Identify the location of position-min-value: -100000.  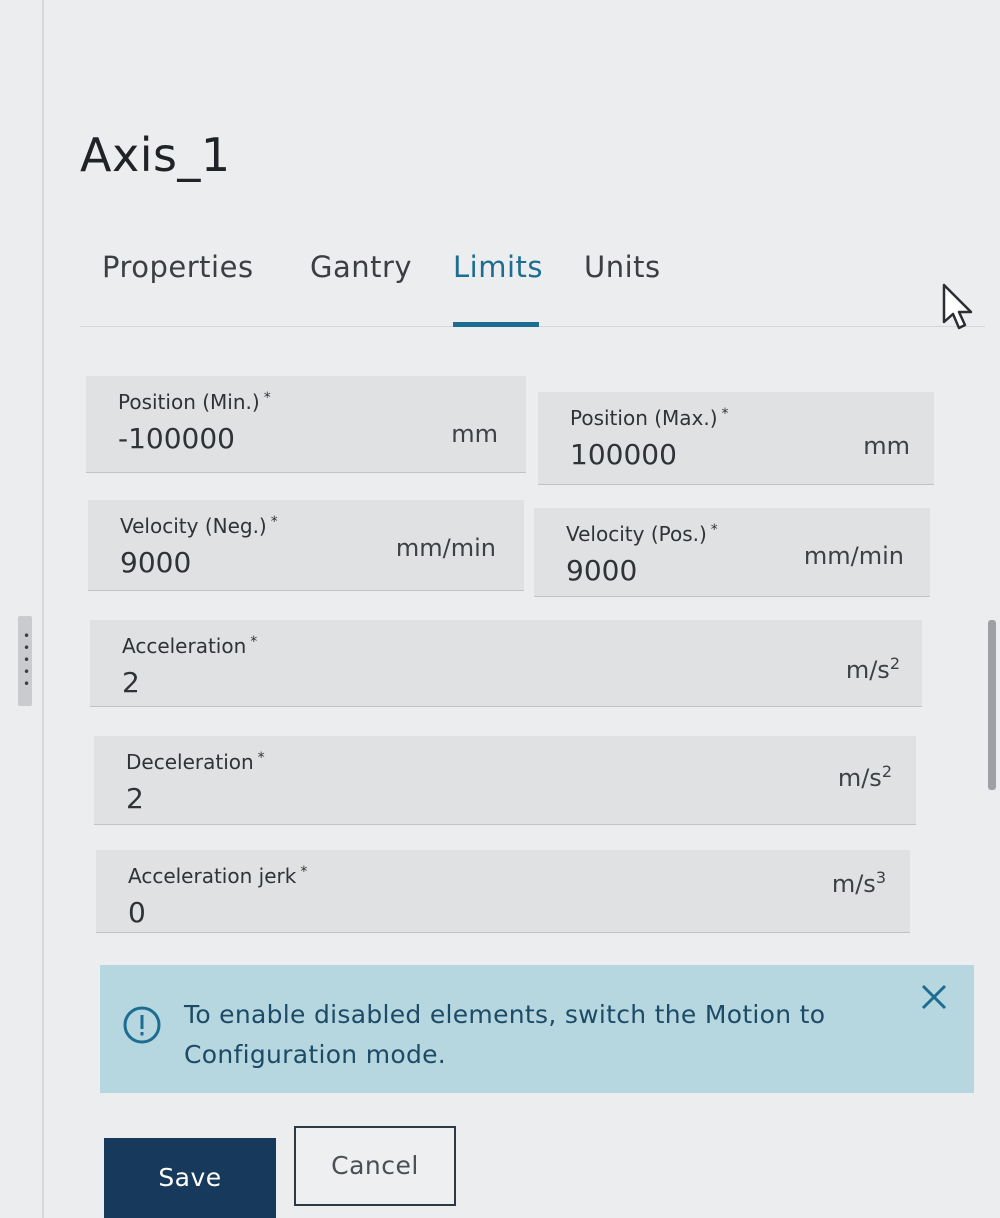
(176, 438).